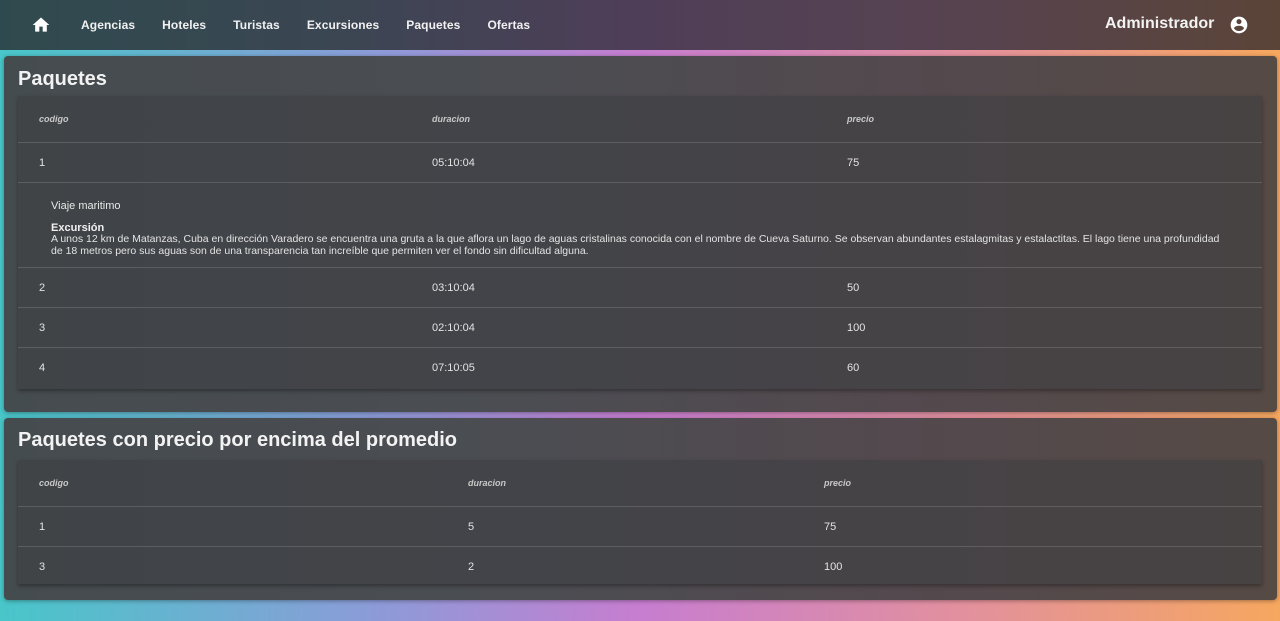 The width and height of the screenshot is (1280, 621). I want to click on nav-item-turistas: Turistas, so click(256, 25).